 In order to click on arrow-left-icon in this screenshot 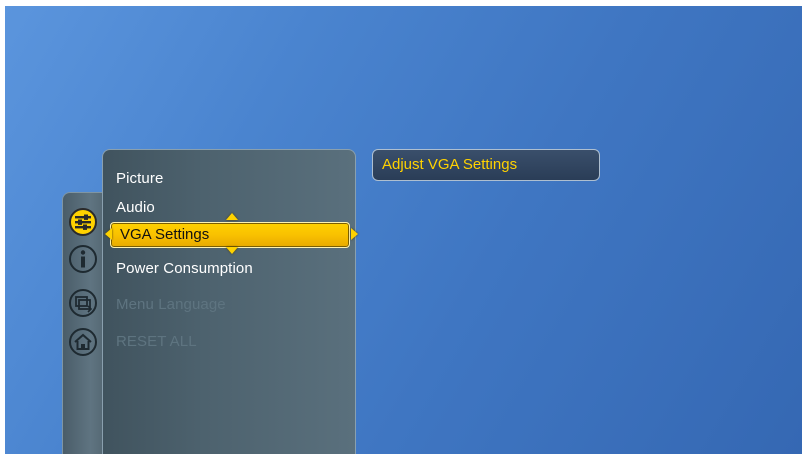, I will do `click(108, 234)`.